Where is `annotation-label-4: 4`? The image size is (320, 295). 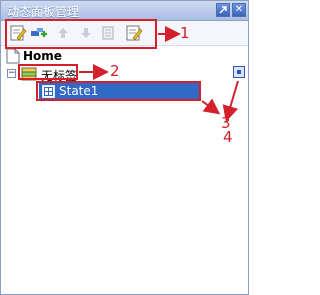 annotation-label-4: 4 is located at coordinates (228, 137).